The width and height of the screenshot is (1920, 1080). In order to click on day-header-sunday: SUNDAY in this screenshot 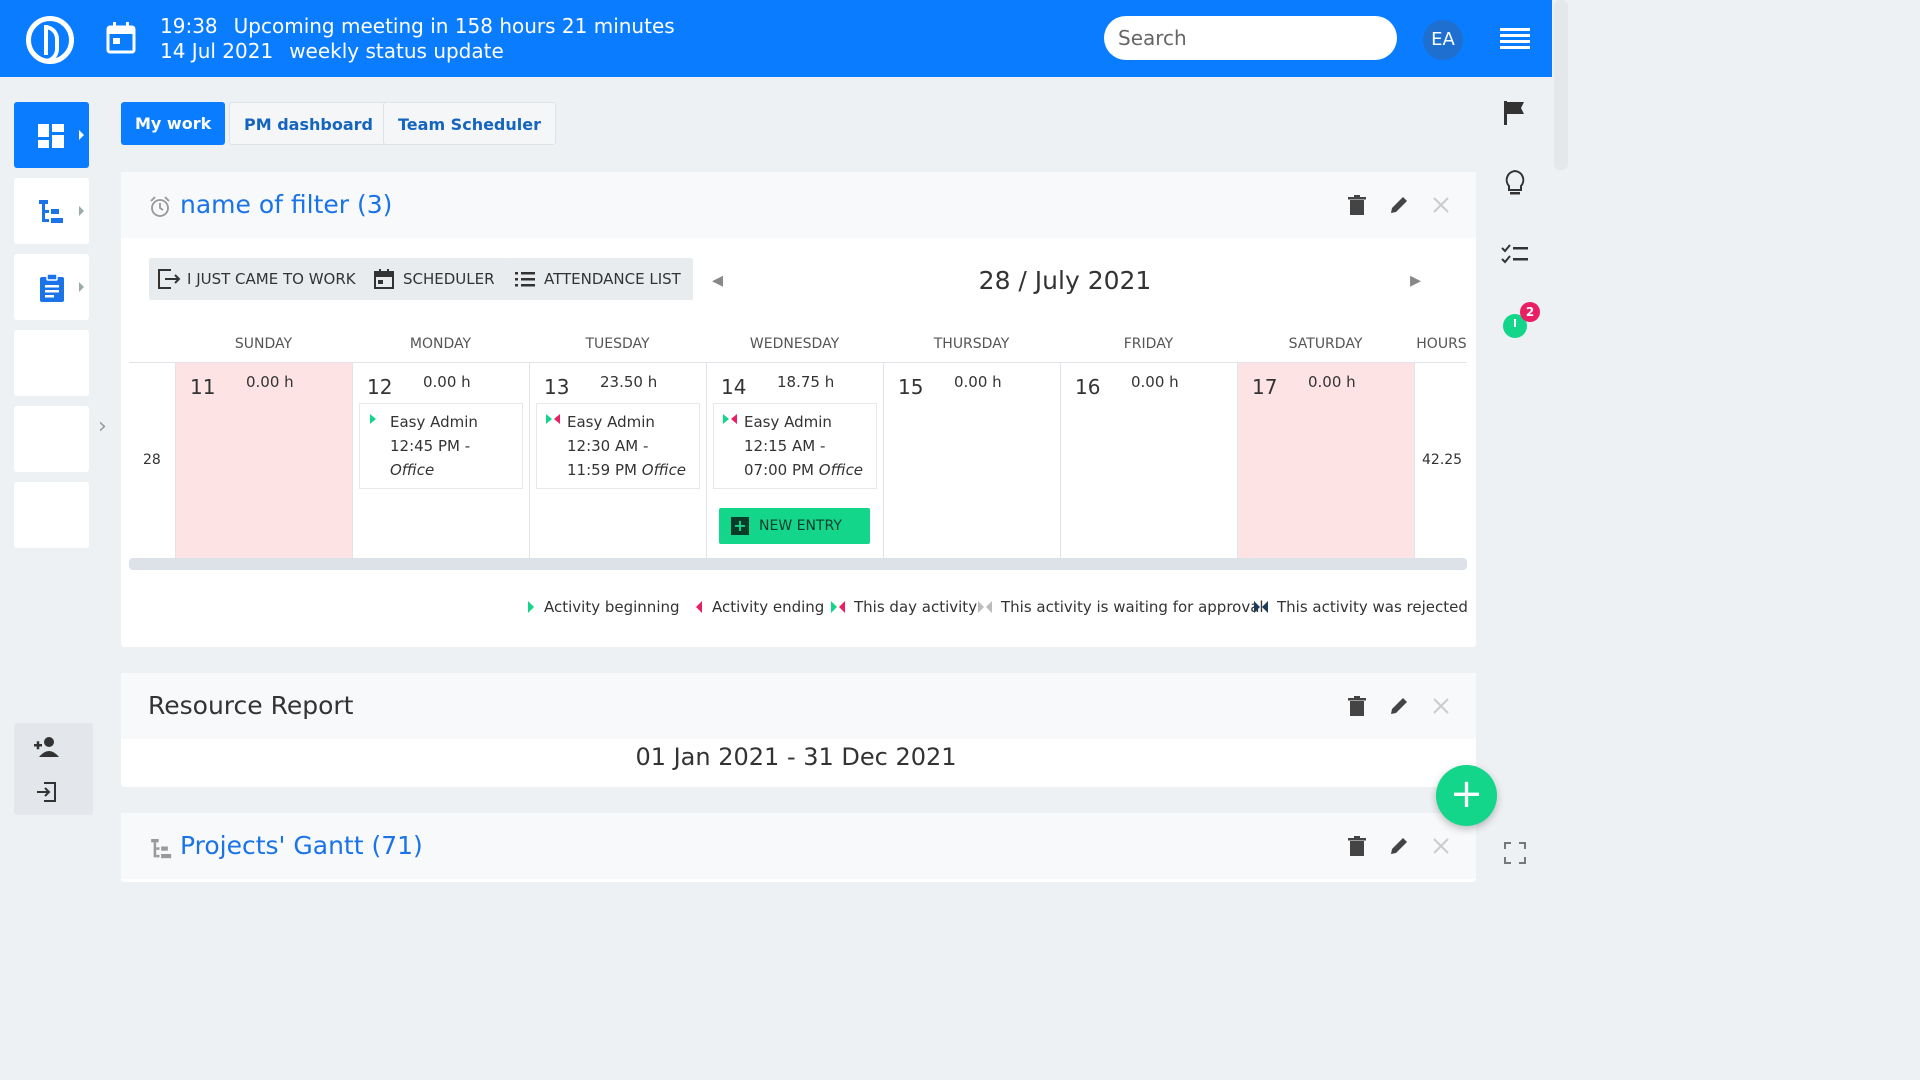, I will do `click(263, 344)`.